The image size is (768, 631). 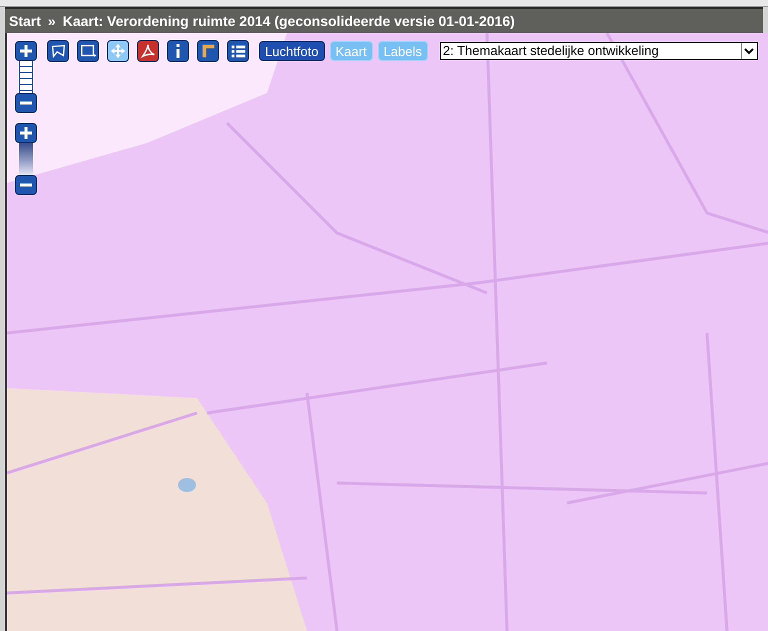 I want to click on move-arrows-icon, so click(x=118, y=51).